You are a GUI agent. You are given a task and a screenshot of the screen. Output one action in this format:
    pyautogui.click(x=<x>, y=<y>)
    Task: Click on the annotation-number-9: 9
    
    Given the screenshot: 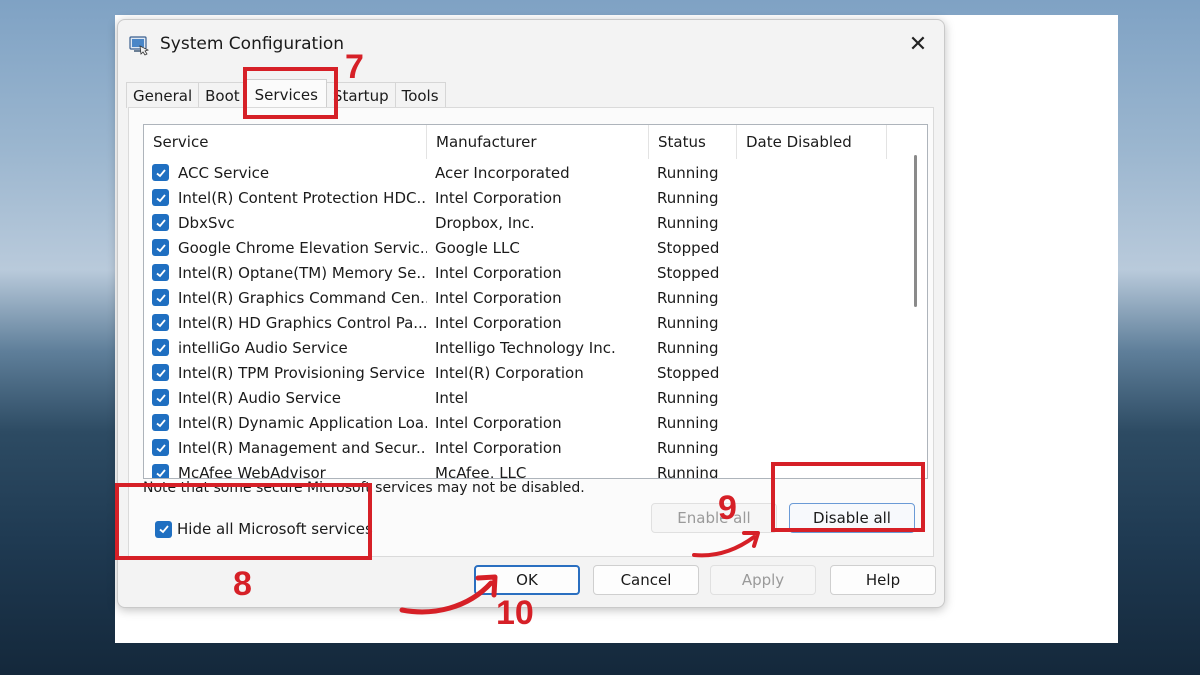 What is the action you would take?
    pyautogui.click(x=727, y=508)
    